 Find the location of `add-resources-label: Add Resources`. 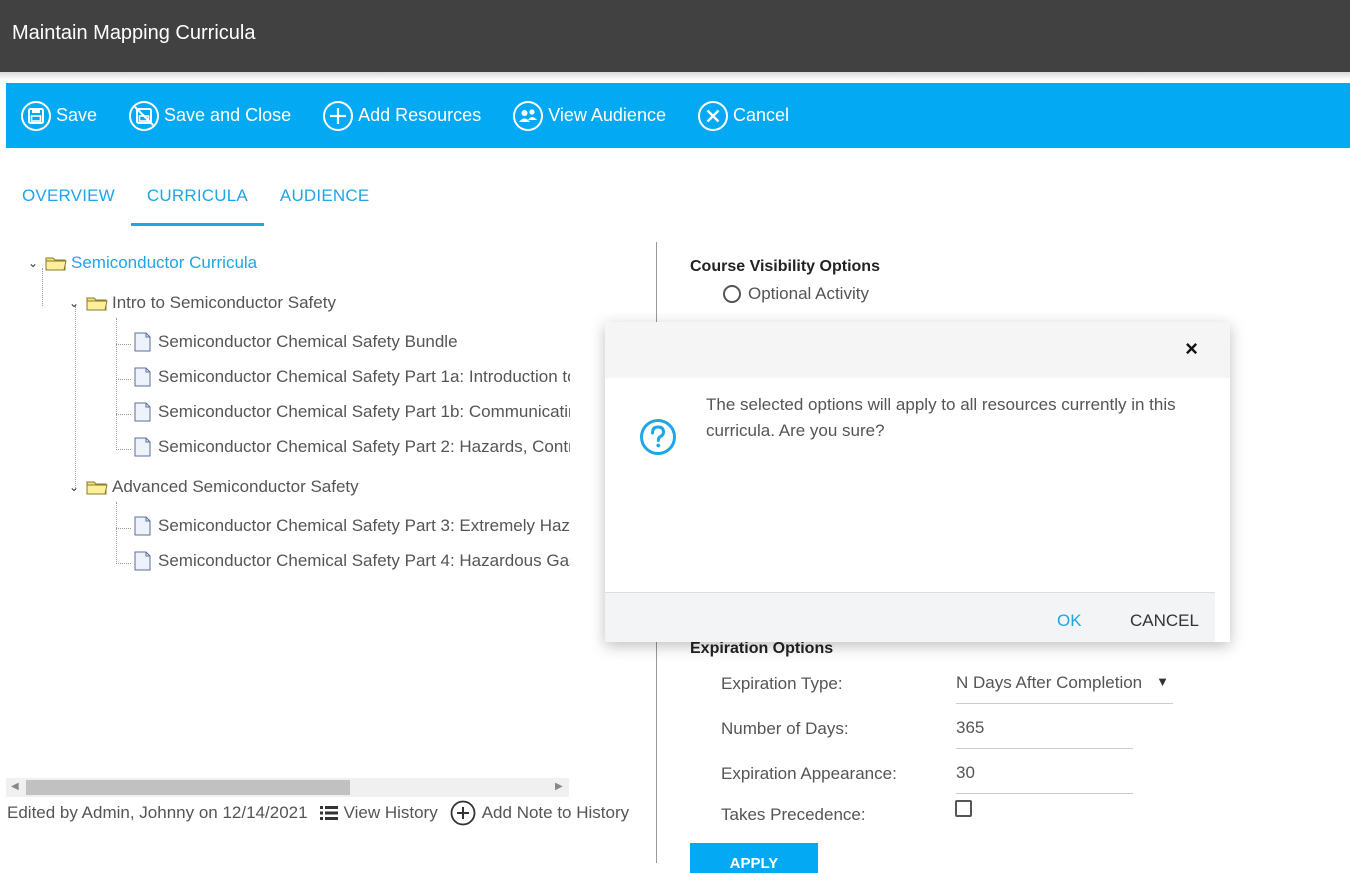

add-resources-label: Add Resources is located at coordinates (420, 115).